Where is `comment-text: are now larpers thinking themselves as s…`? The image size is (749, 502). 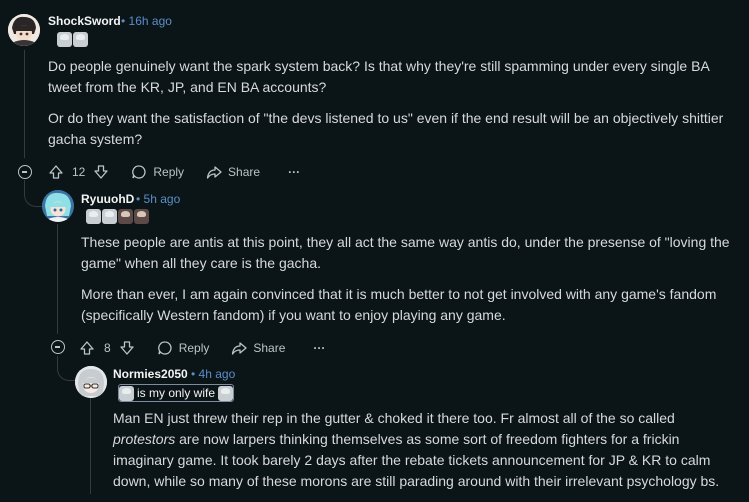 comment-text: are now larpers thinking themselves as s… is located at coordinates (416, 460).